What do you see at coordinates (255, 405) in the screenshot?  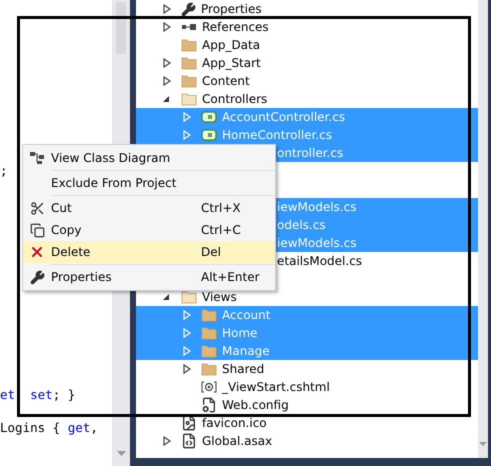 I see `tree-item-label: Web.config` at bounding box center [255, 405].